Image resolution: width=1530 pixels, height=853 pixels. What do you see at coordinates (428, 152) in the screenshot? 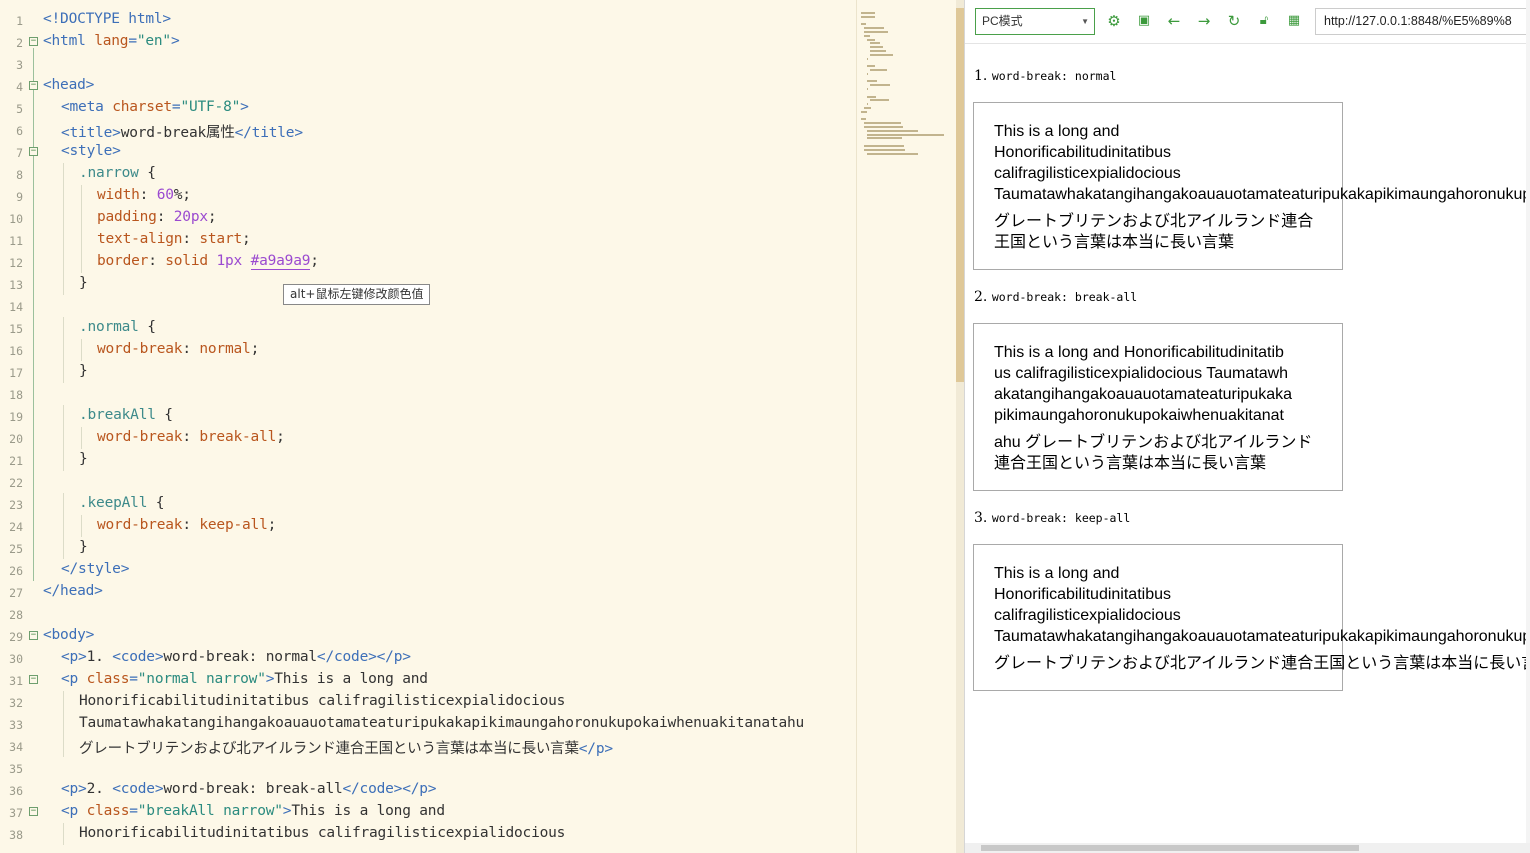
I see `code-line: 7− <style>` at bounding box center [428, 152].